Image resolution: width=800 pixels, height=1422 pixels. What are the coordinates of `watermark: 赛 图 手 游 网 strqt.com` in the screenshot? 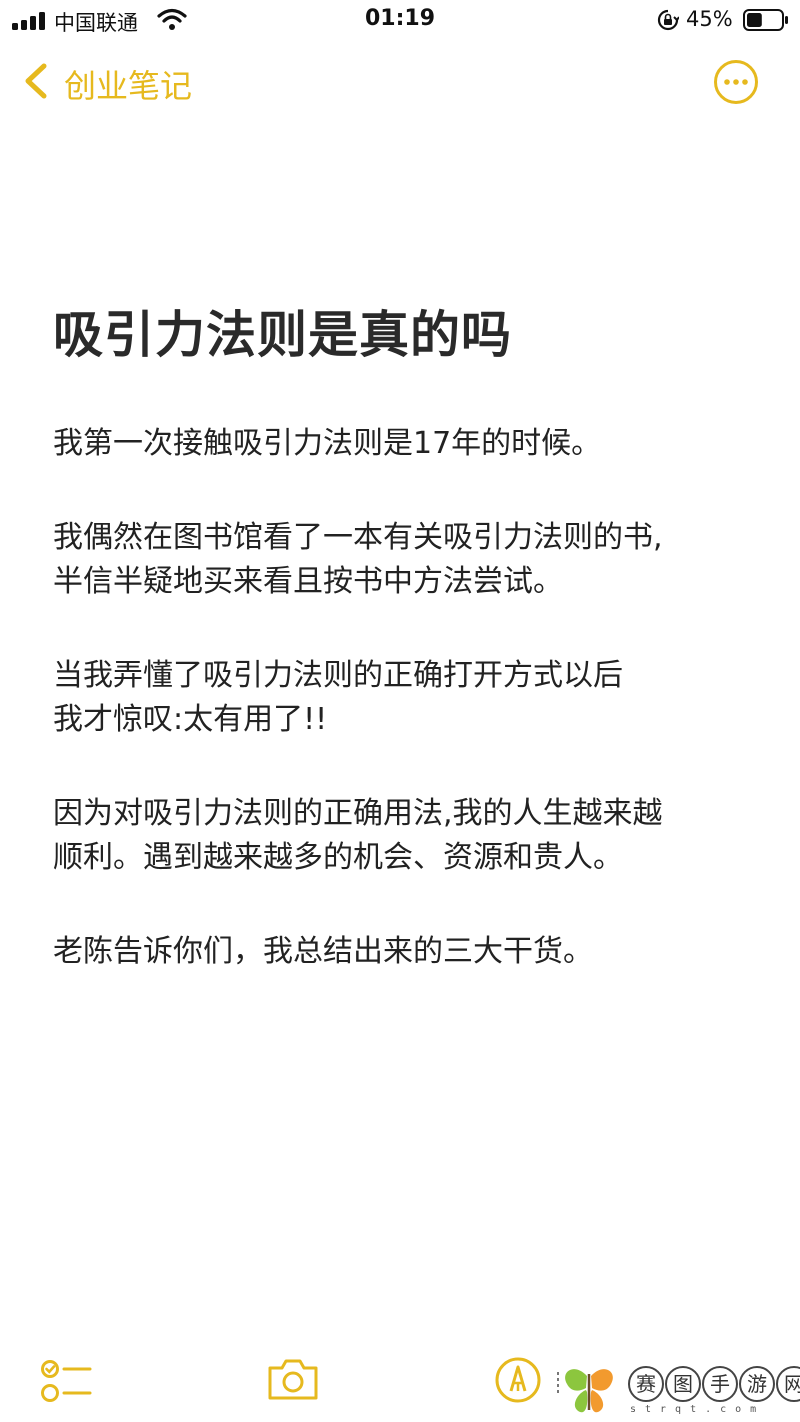 It's located at (677, 1391).